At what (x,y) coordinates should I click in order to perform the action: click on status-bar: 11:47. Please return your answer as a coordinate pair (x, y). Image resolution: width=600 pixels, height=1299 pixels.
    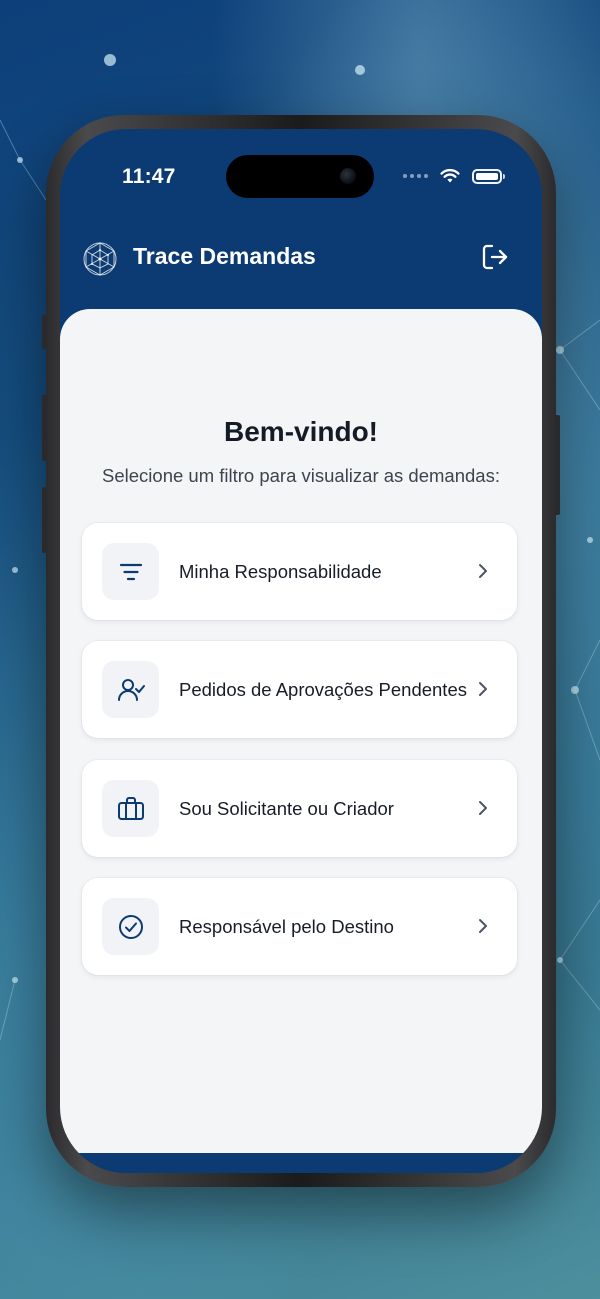
    Looking at the image, I should click on (301, 169).